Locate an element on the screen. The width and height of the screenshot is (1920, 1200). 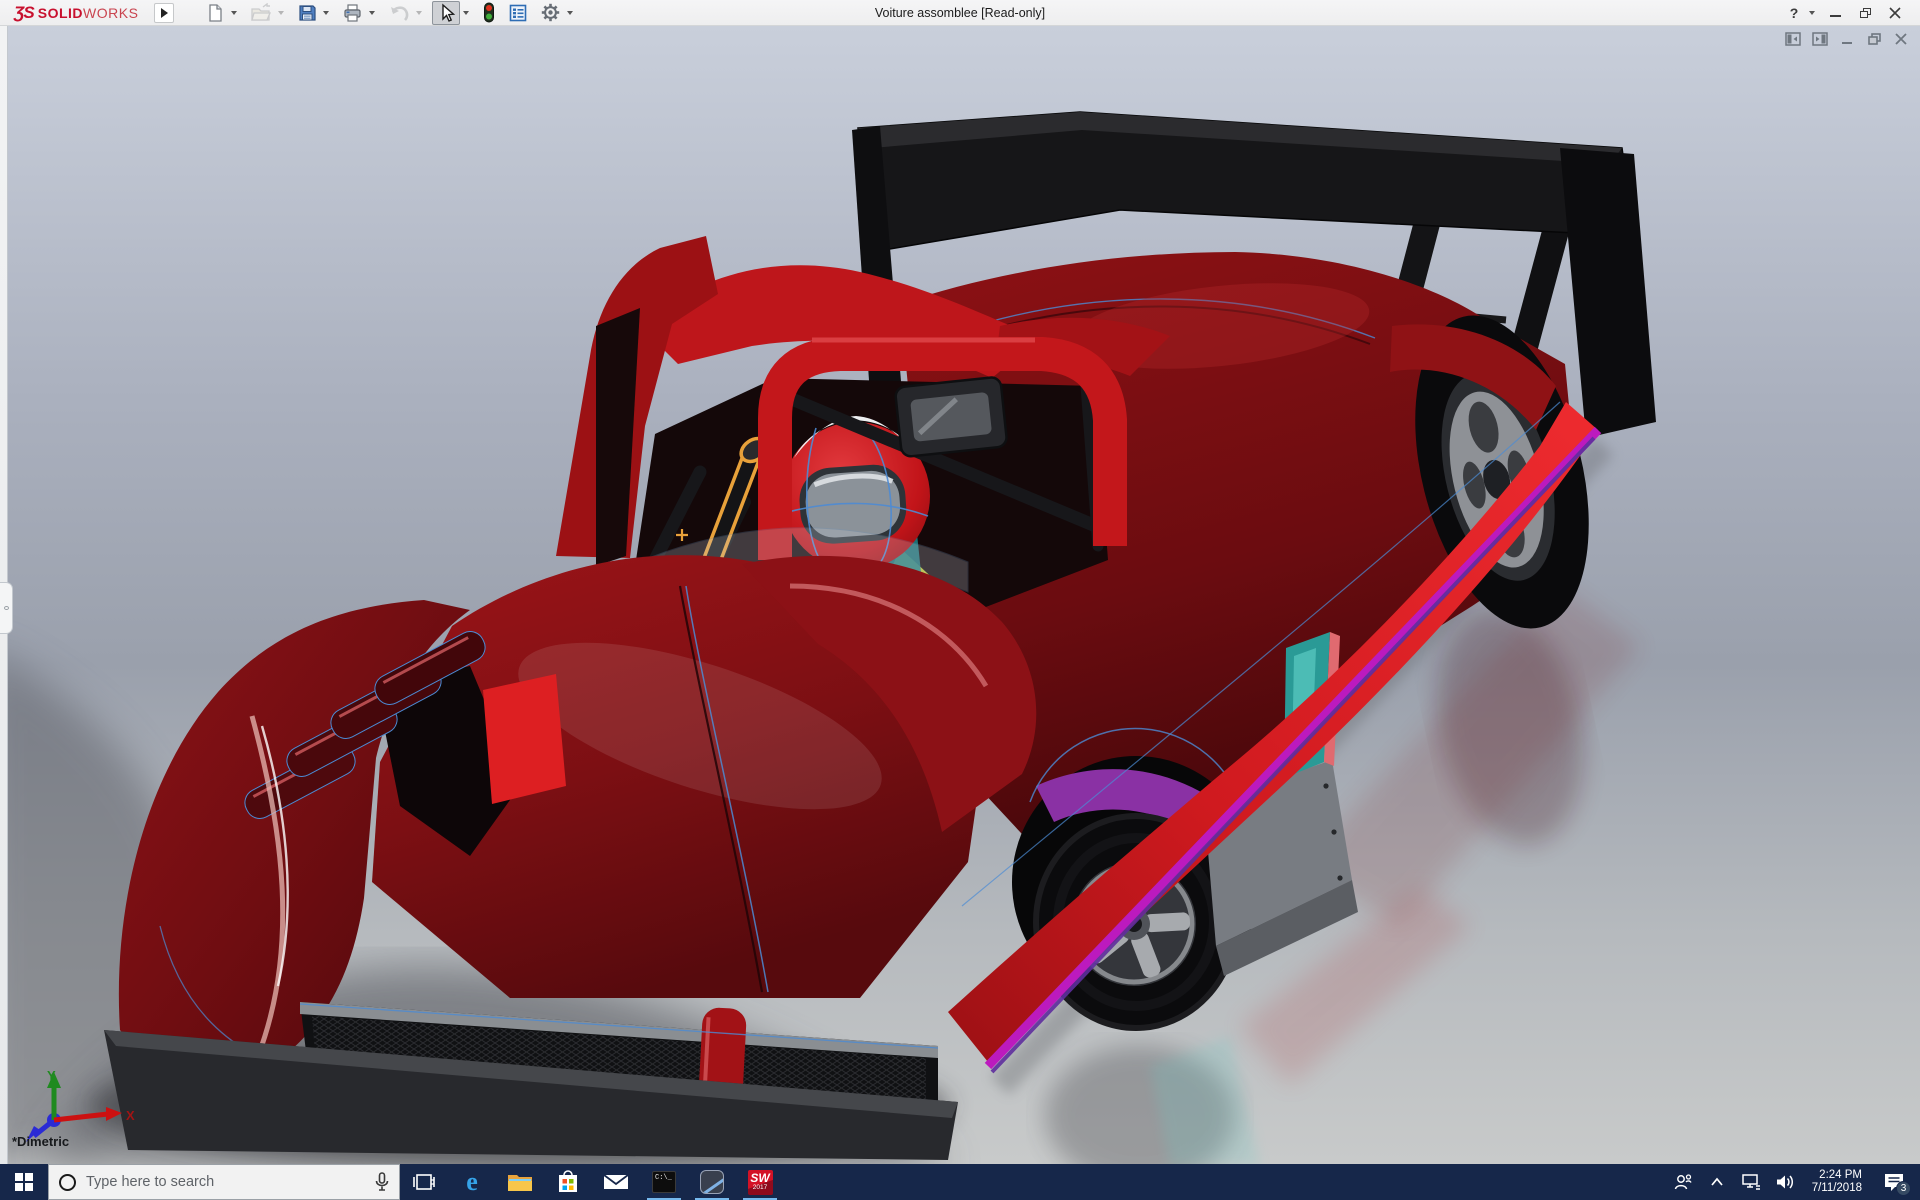
bright-red-panel is located at coordinates (524, 739).